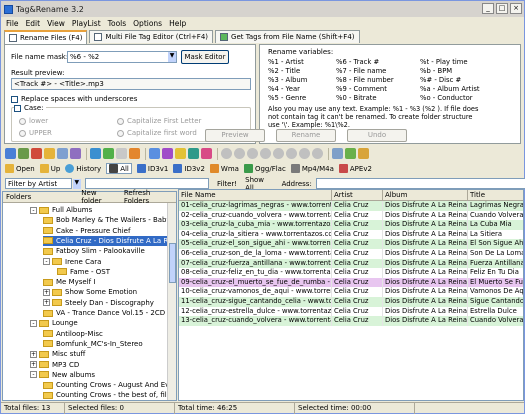 The width and height of the screenshot is (525, 414). What do you see at coordinates (377, 135) in the screenshot?
I see `undo-button: Undo` at bounding box center [377, 135].